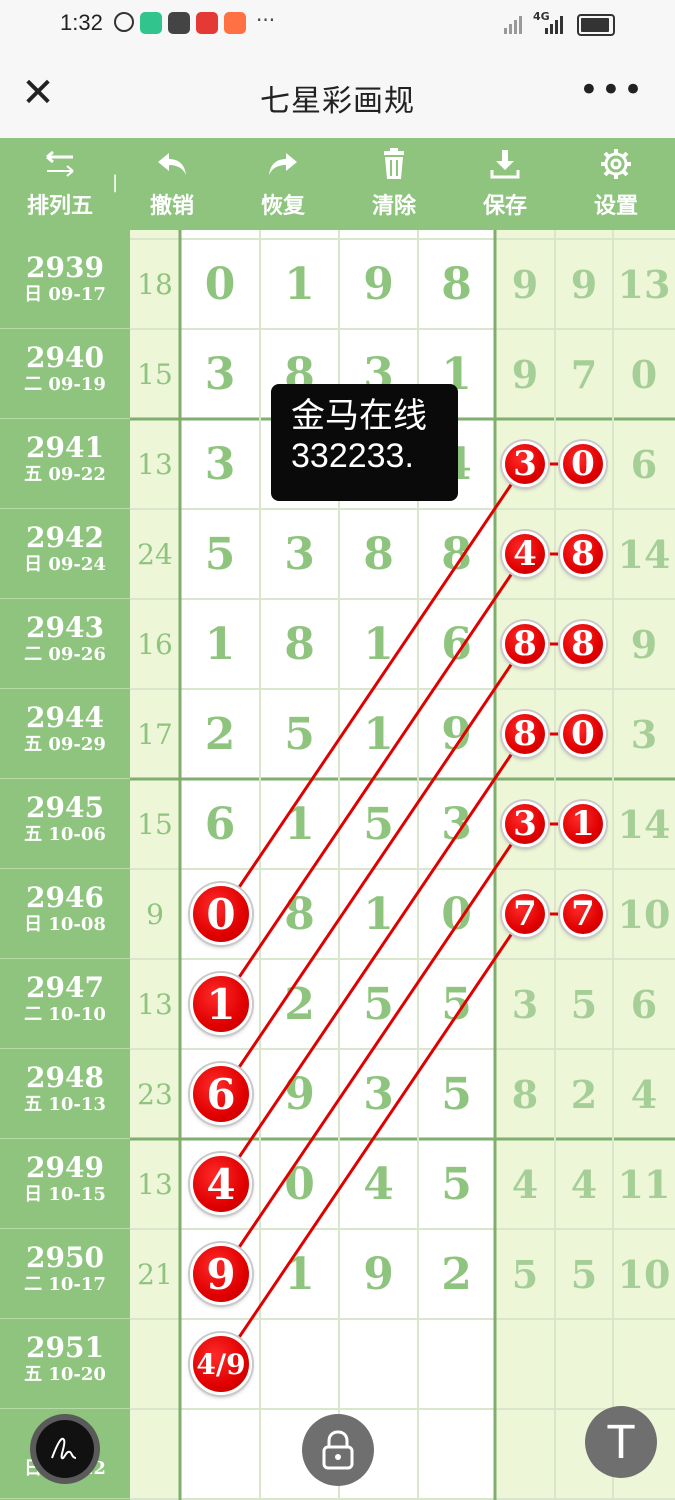  What do you see at coordinates (266, 20) in the screenshot?
I see `status-more-dots: ···` at bounding box center [266, 20].